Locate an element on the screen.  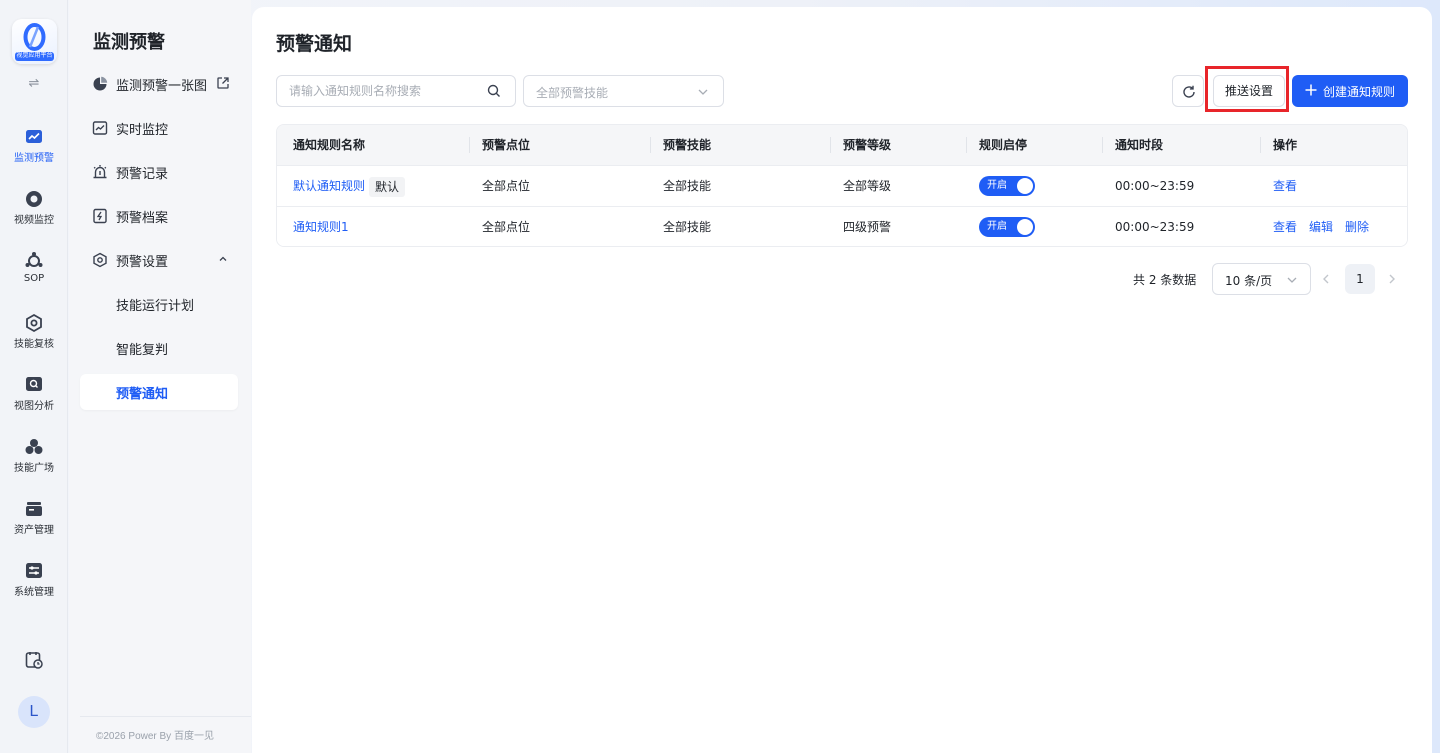
rail-item-label: 视图分析 is located at coordinates (34, 406).